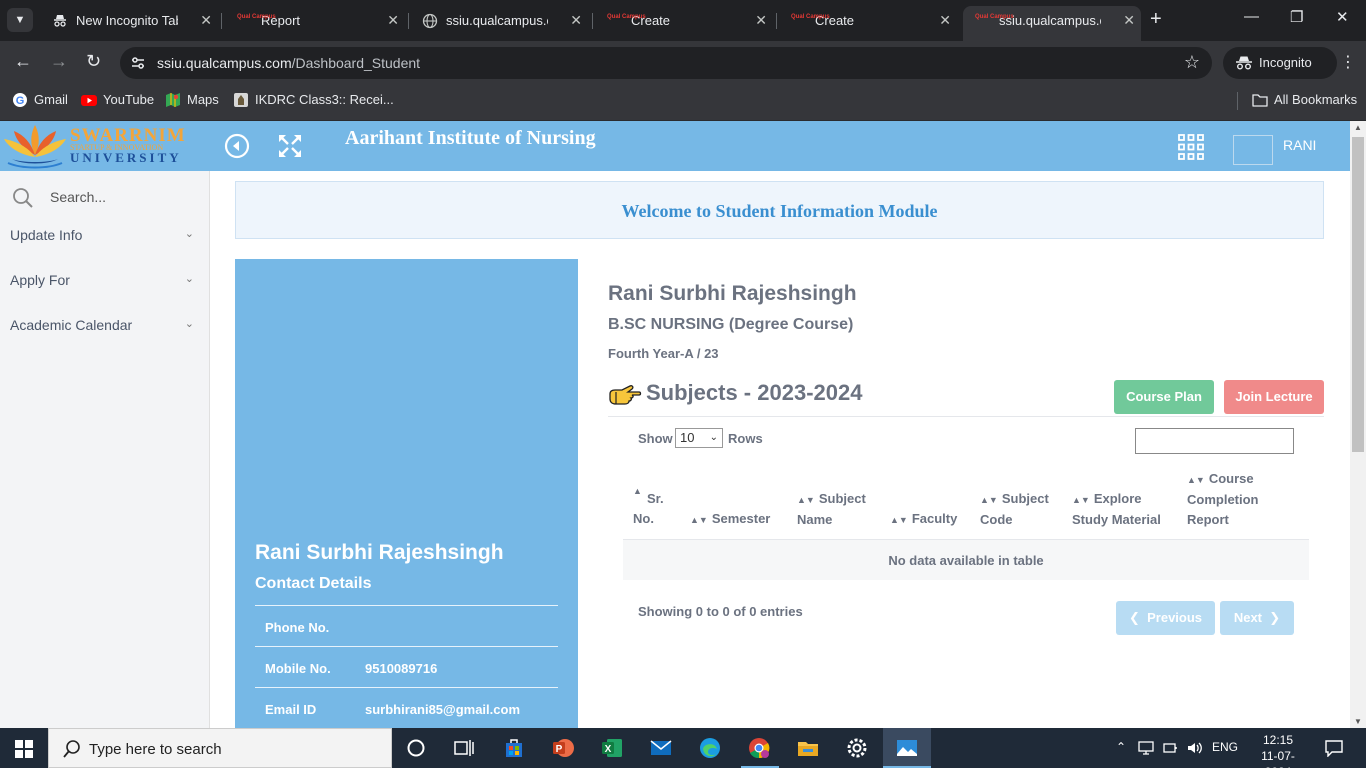 The height and width of the screenshot is (780, 1366). I want to click on reload-icon: ↻, so click(93, 61).